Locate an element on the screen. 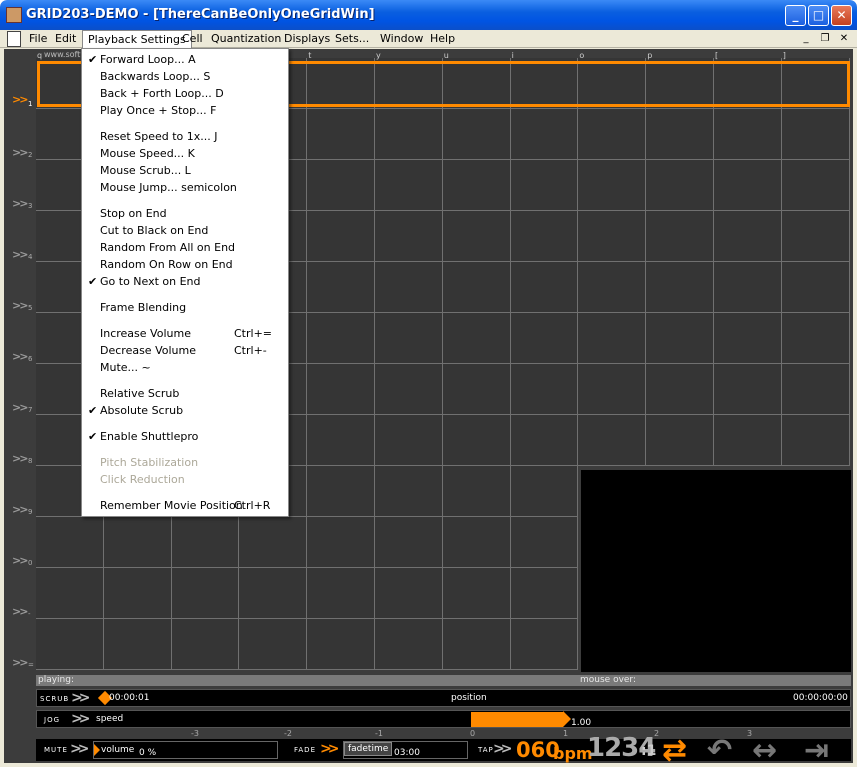  menu-item-play-once-stop-f: Play Once + Stop... F is located at coordinates (185, 110).